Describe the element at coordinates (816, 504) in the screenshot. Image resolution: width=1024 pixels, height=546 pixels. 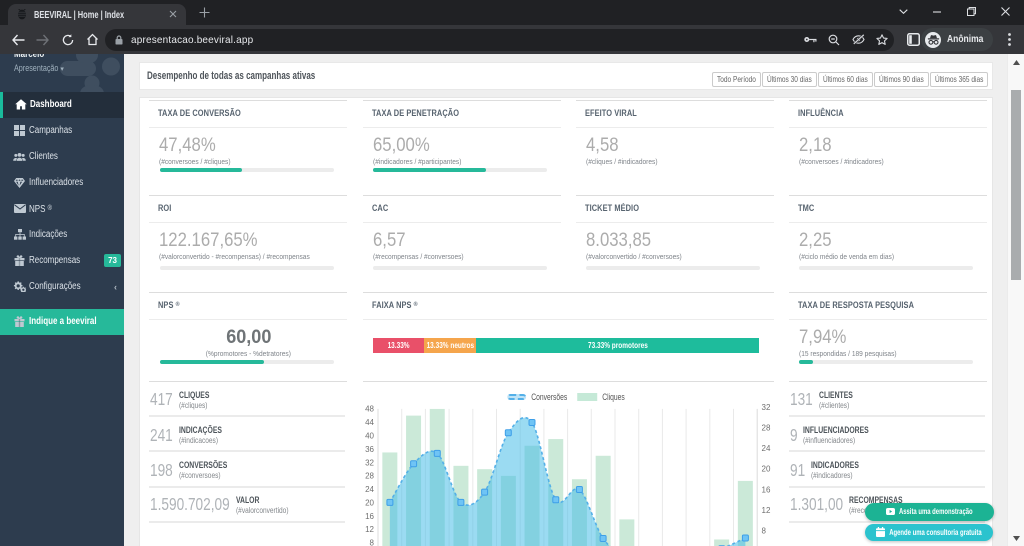
I see `stat-value: 1.301,00` at that location.